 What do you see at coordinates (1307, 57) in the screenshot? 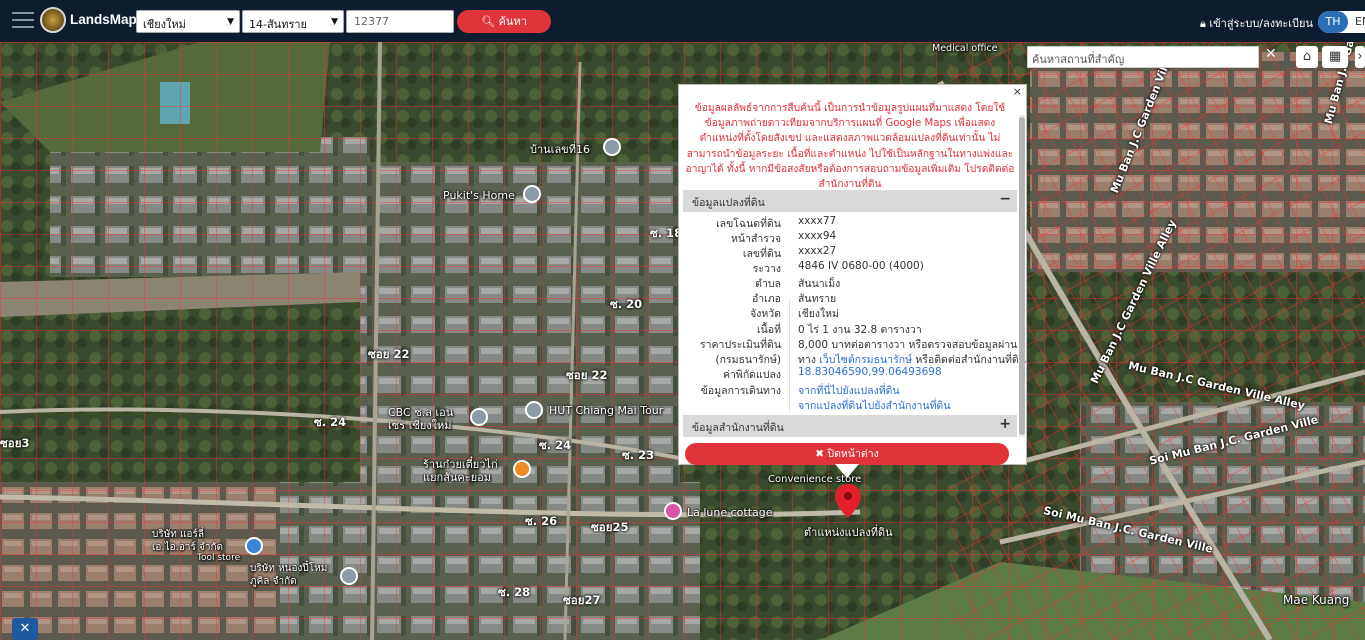
I see `home-icon: ⌂` at bounding box center [1307, 57].